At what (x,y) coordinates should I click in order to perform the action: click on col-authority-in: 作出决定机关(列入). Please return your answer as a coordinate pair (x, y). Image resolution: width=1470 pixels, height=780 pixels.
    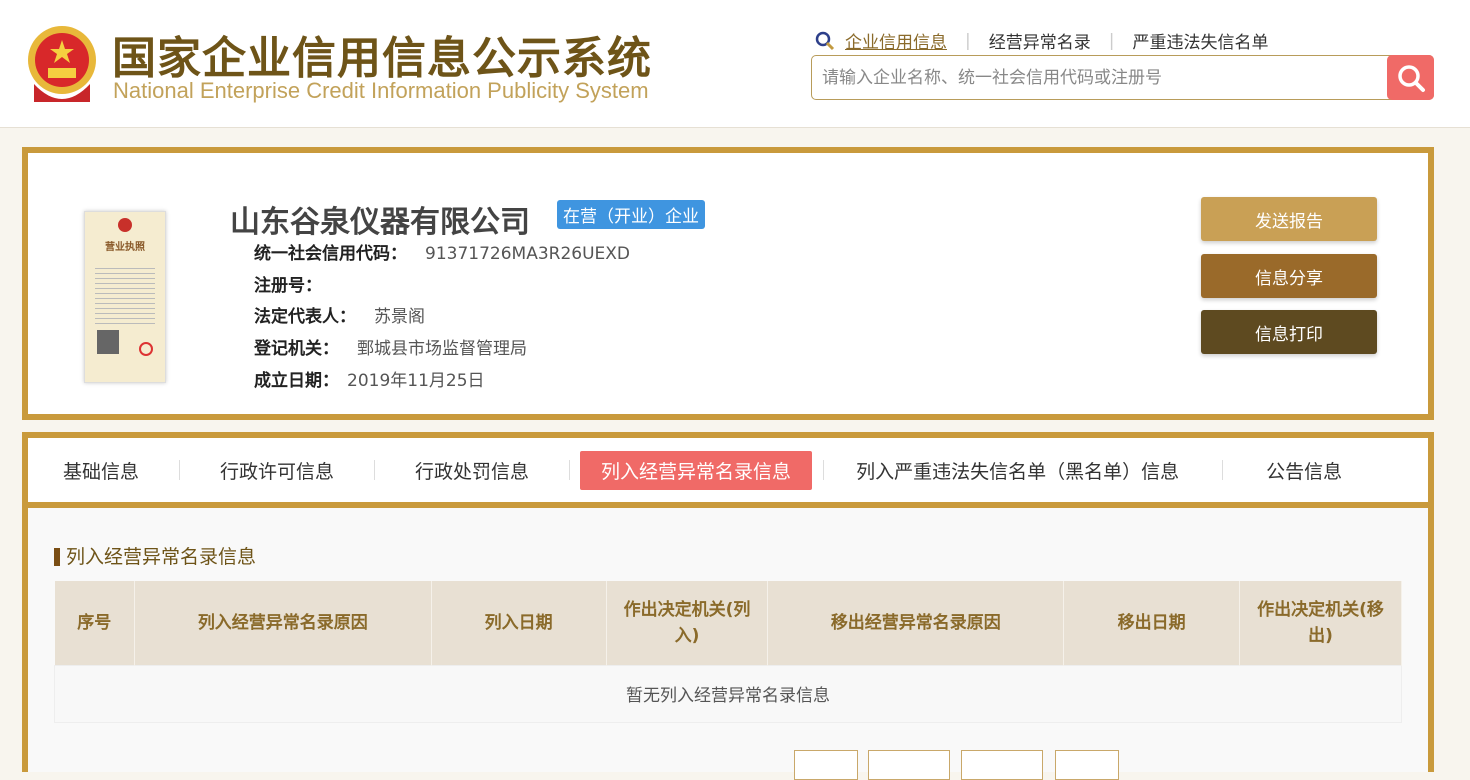
    Looking at the image, I should click on (687, 623).